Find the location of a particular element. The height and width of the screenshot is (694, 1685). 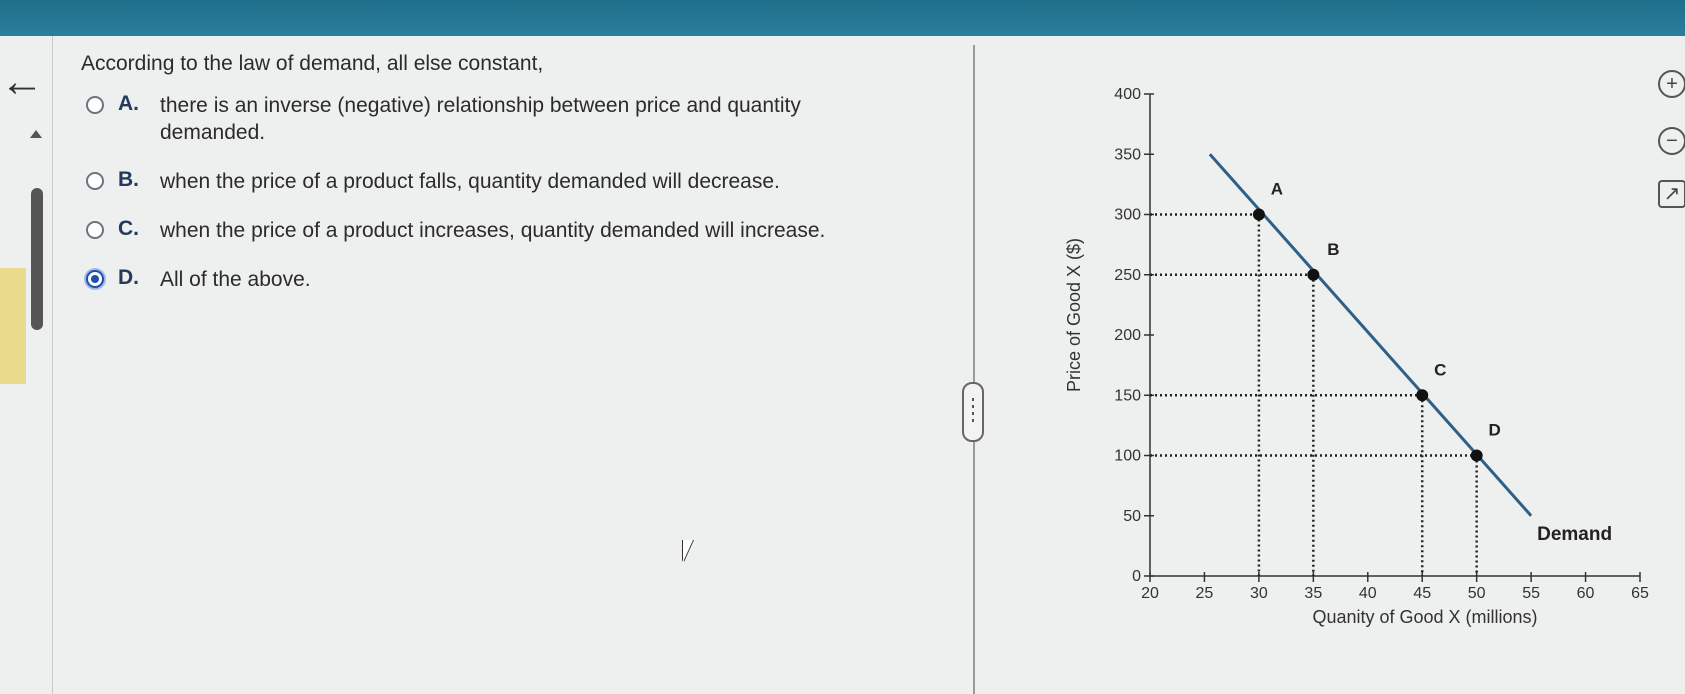

highlight-strip is located at coordinates (13, 326).